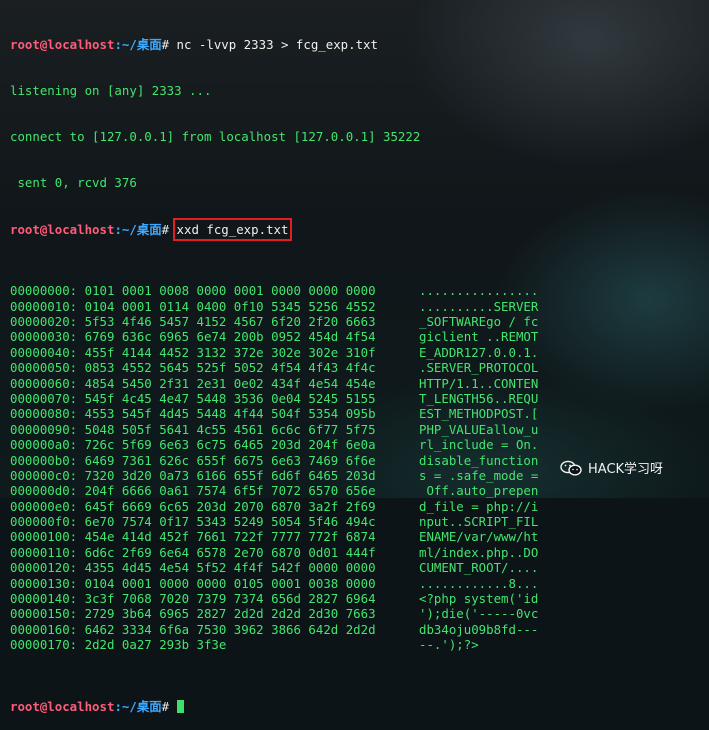  Describe the element at coordinates (44, 645) in the screenshot. I see `hex-offset: 00000170:` at that location.